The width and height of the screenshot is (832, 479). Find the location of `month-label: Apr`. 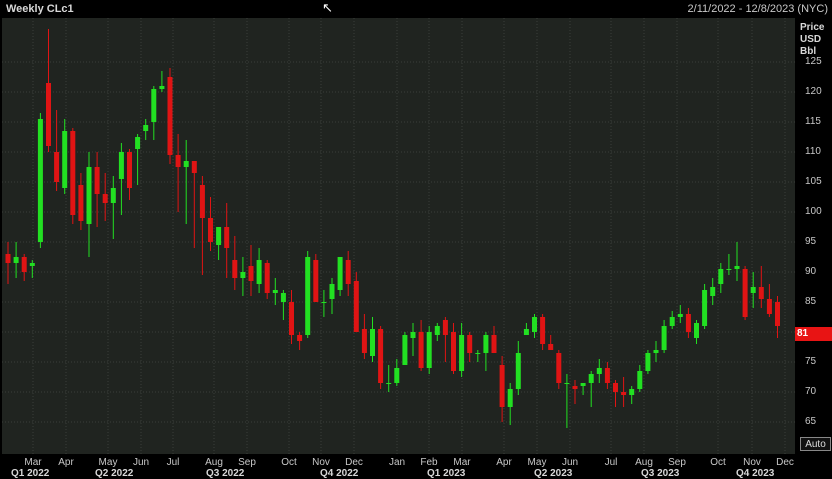

month-label: Apr is located at coordinates (66, 462).